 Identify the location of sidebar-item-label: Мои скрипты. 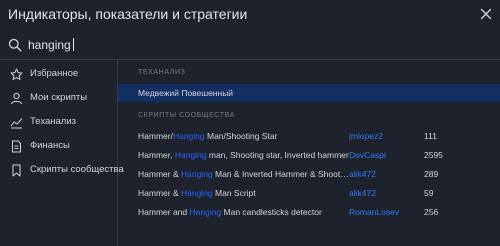
(59, 97).